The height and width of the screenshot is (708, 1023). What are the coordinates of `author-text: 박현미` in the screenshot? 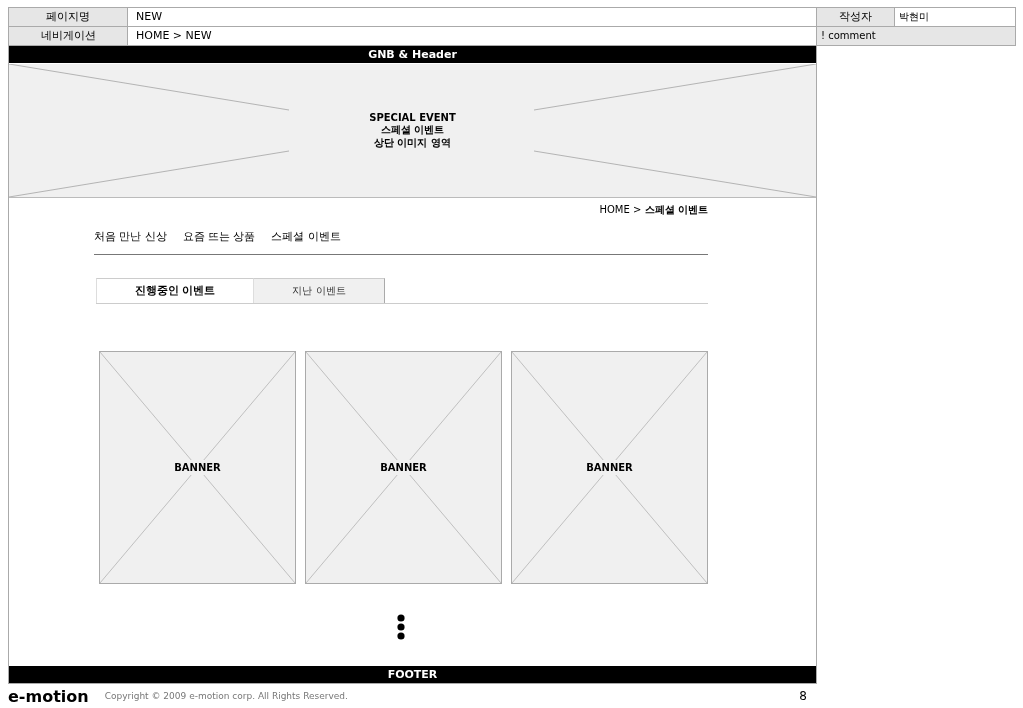 It's located at (955, 17).